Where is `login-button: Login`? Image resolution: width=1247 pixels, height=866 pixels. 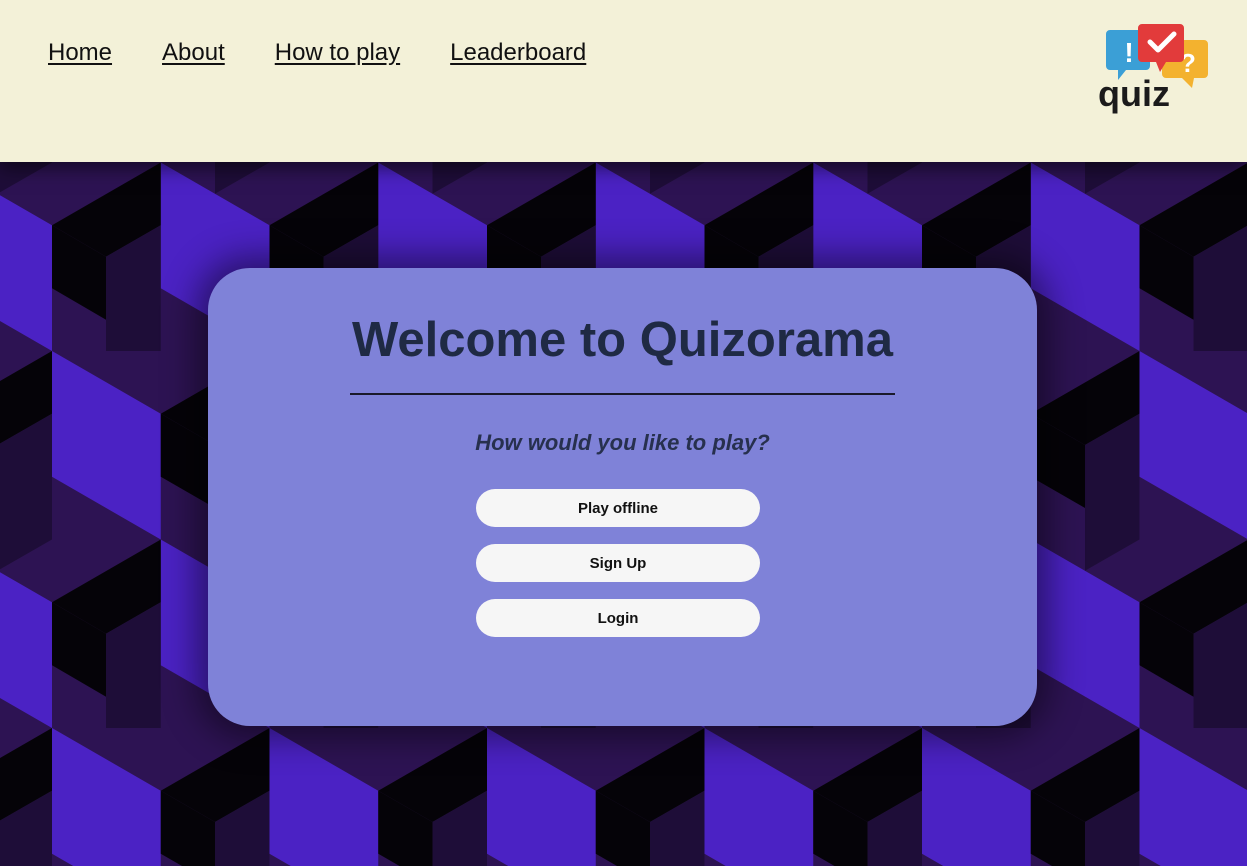 login-button: Login is located at coordinates (618, 618).